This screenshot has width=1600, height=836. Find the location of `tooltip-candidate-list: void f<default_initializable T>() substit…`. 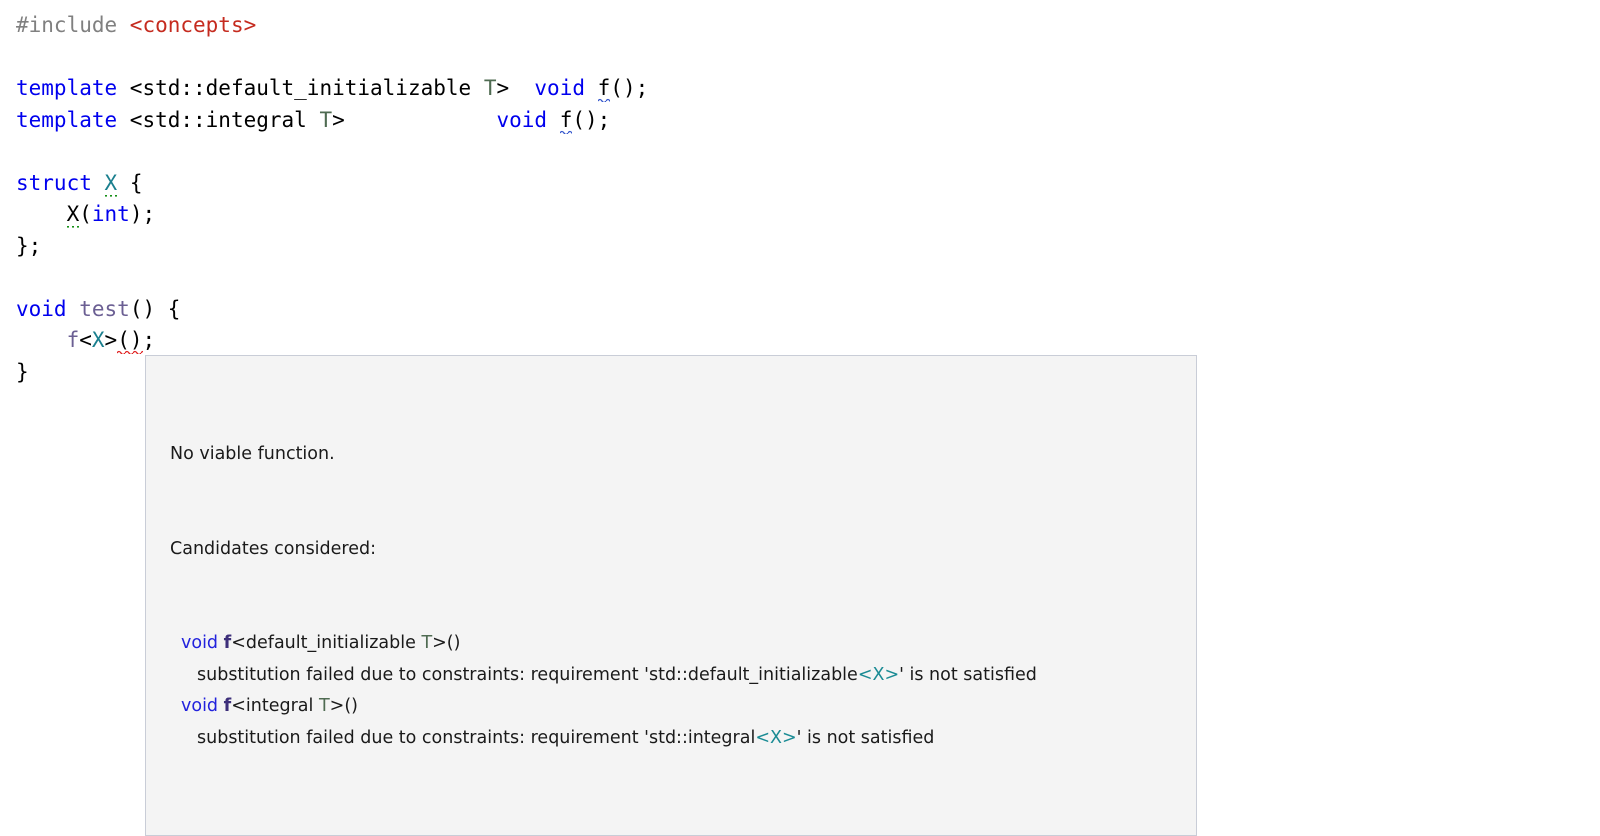

tooltip-candidate-list: void f<default_initializable T>() substit… is located at coordinates (671, 691).